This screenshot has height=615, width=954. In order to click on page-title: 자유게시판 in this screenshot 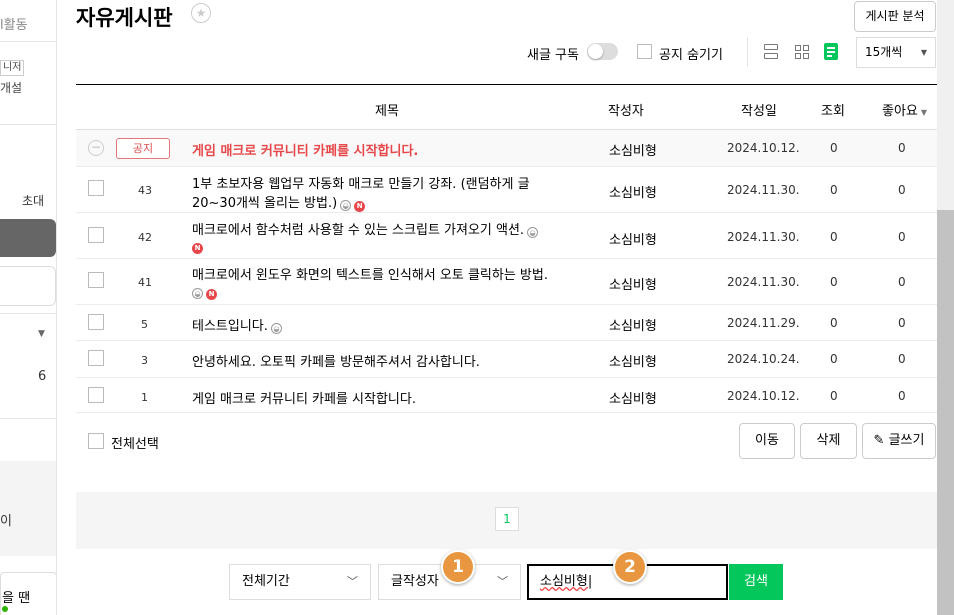, I will do `click(124, 18)`.